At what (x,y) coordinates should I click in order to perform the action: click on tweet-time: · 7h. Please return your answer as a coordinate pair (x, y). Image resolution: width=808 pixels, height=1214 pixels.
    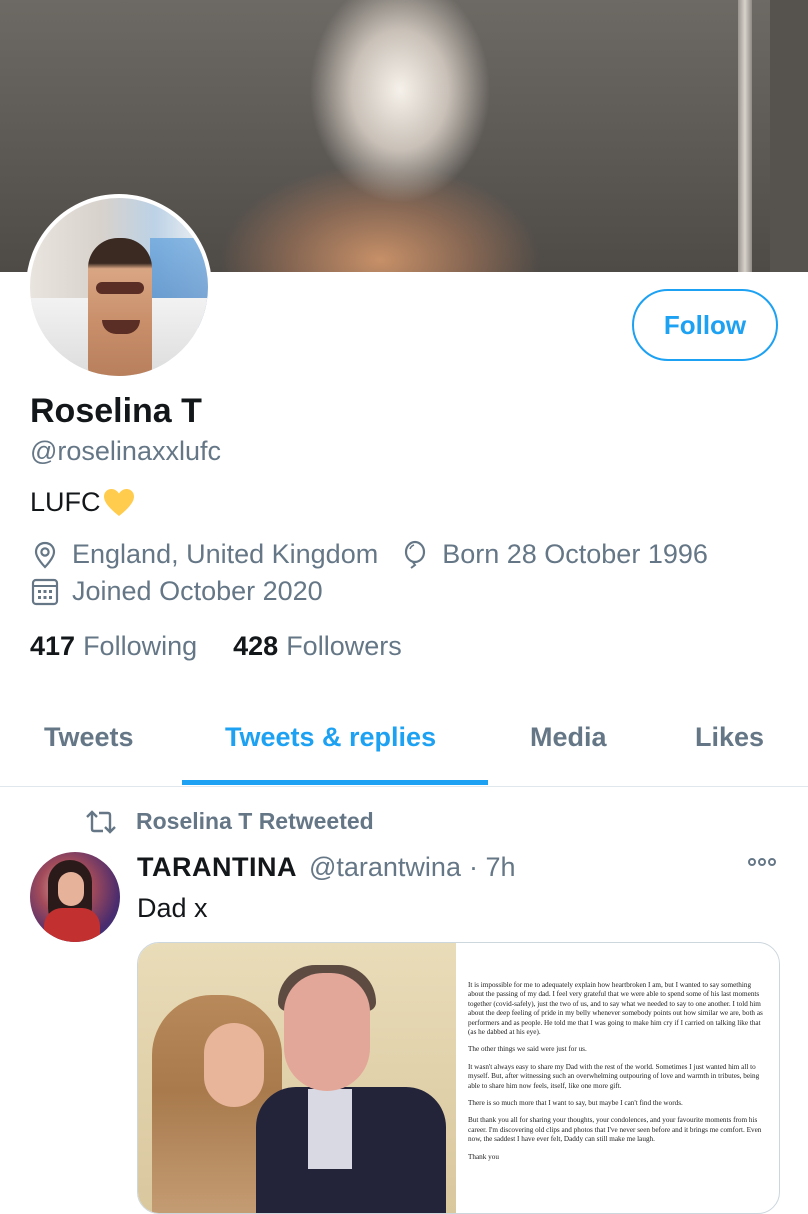
    Looking at the image, I should click on (492, 867).